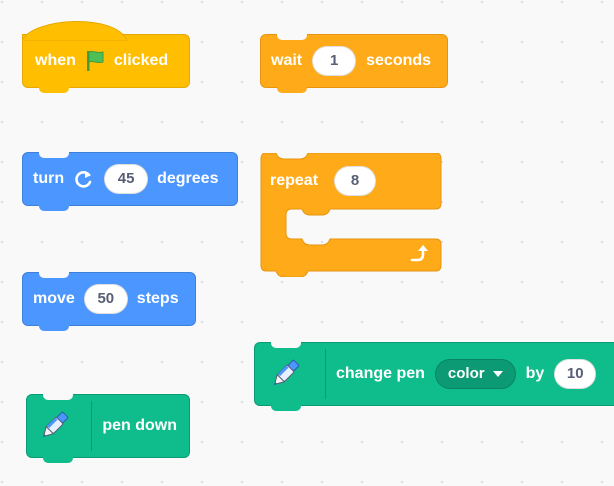 This screenshot has height=486, width=614. I want to click on clicked-label: clicked, so click(141, 60).